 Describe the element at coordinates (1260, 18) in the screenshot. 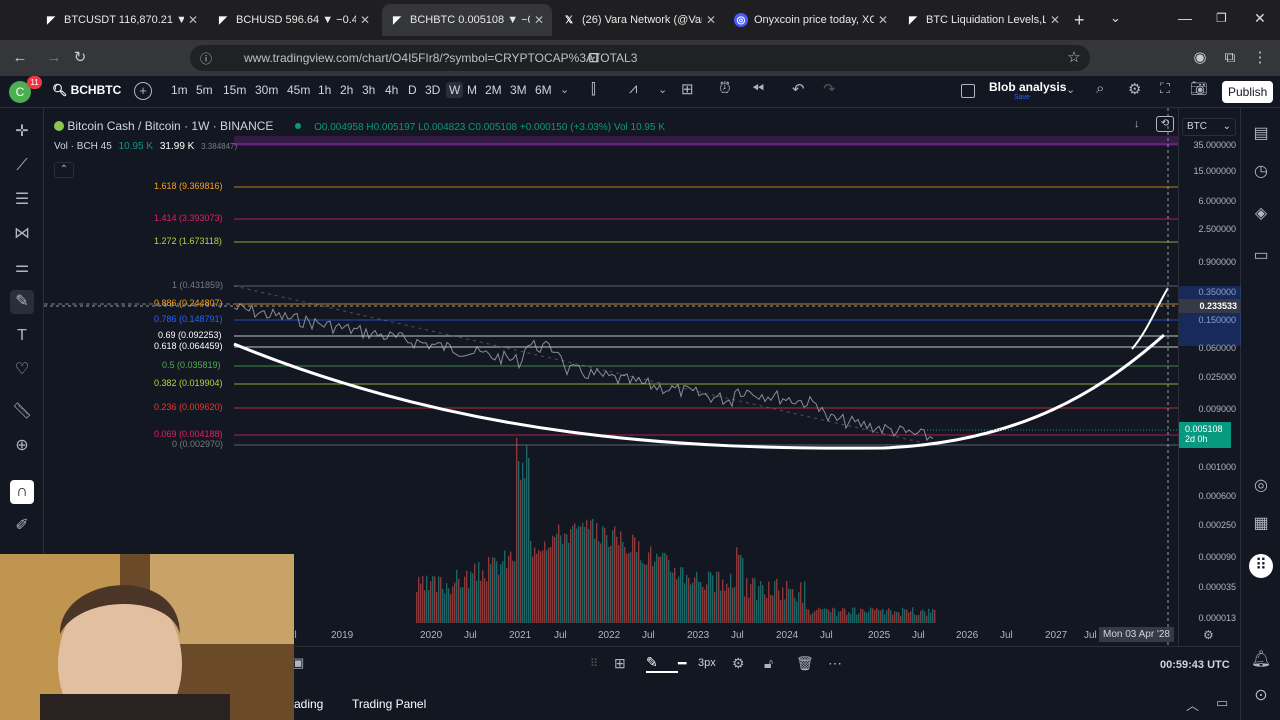

I see `close-window-icon: ✕` at that location.